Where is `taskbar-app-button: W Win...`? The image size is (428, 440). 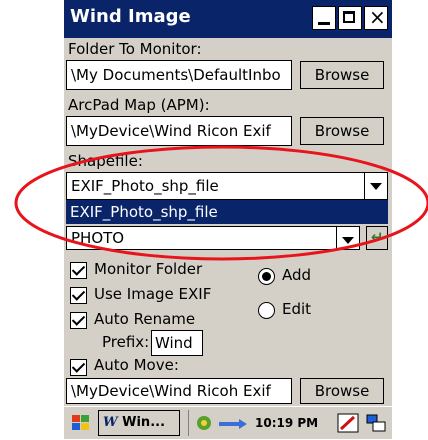 taskbar-app-button: W Win... is located at coordinates (139, 423).